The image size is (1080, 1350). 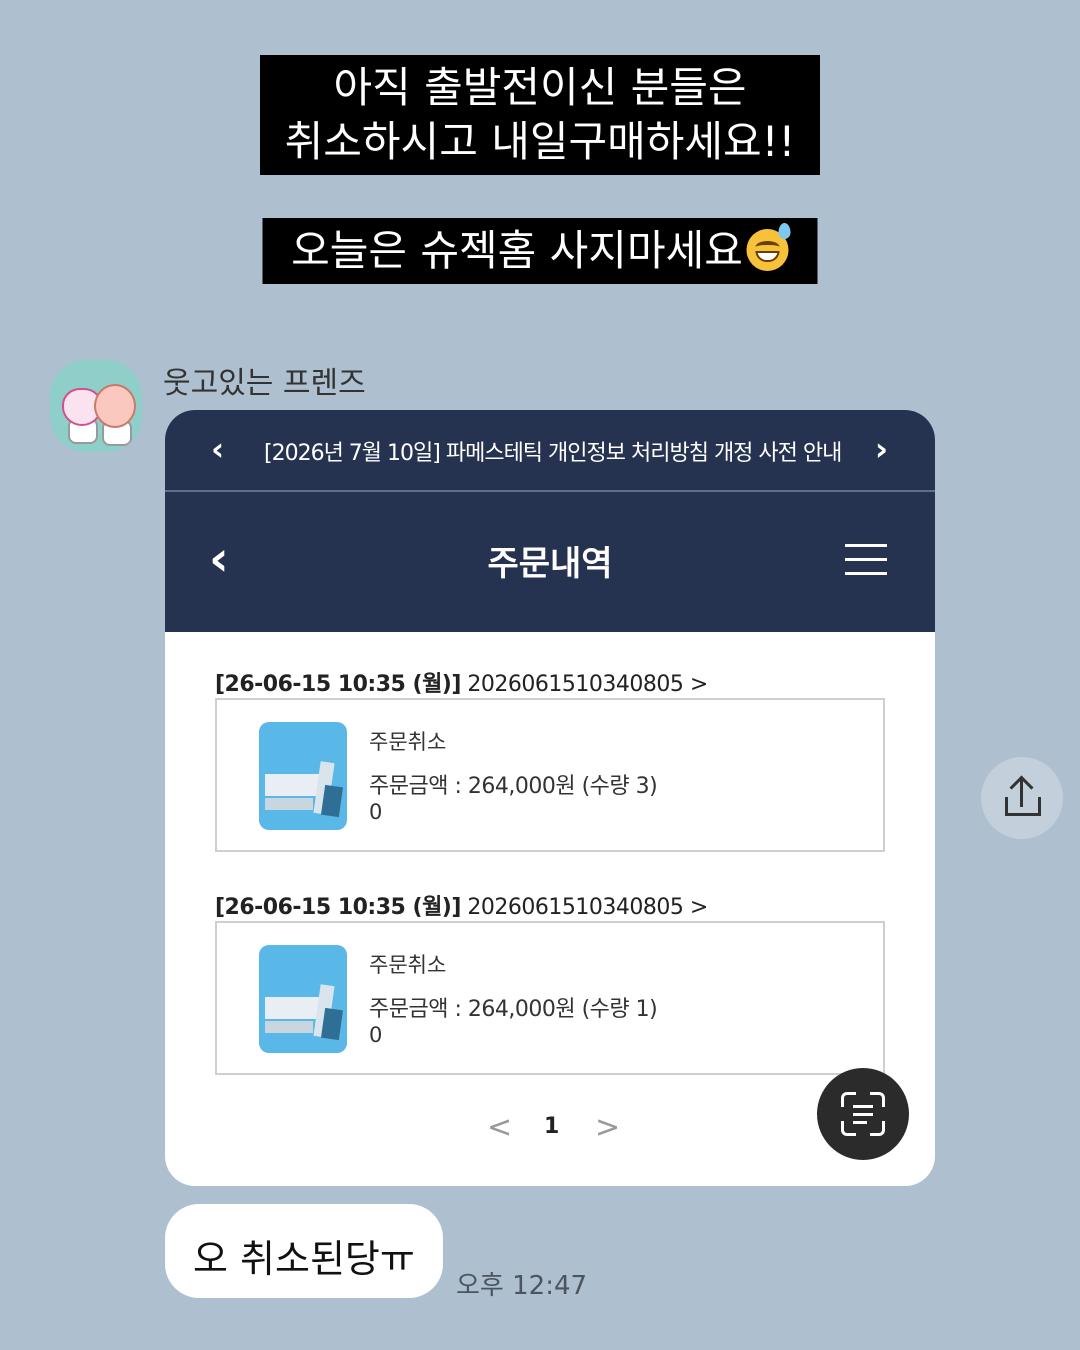 What do you see at coordinates (513, 786) in the screenshot?
I see `order-amount: 주문금액 : 264,000원 (수량 3)` at bounding box center [513, 786].